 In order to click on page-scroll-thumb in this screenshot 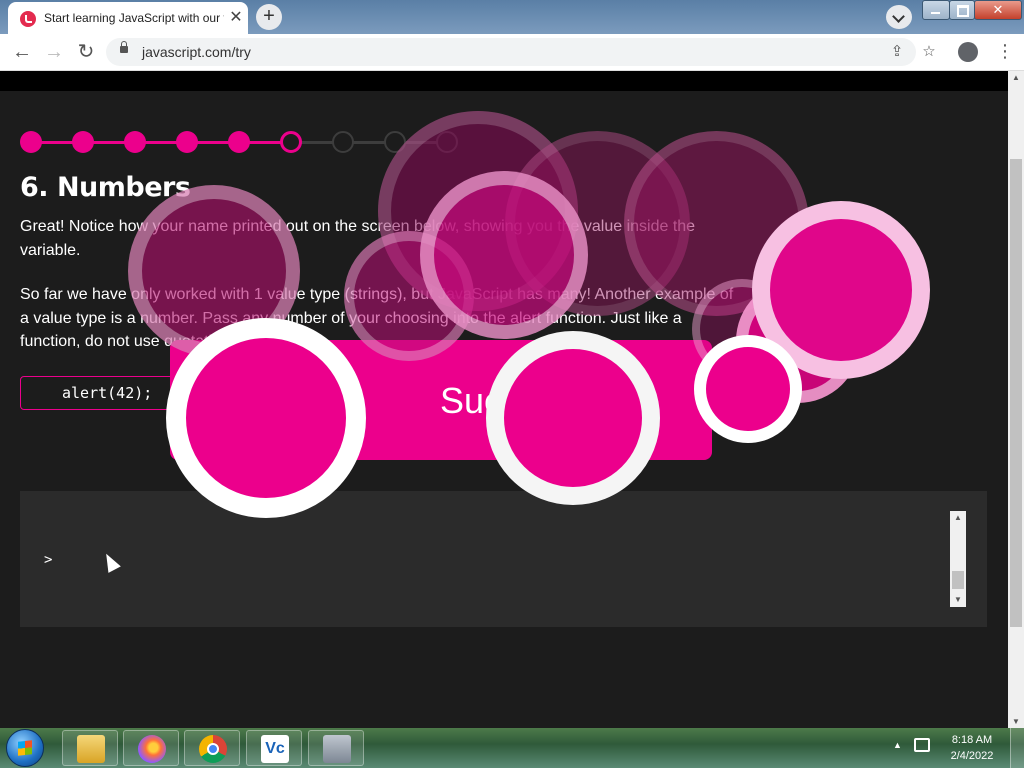, I will do `click(1016, 393)`.